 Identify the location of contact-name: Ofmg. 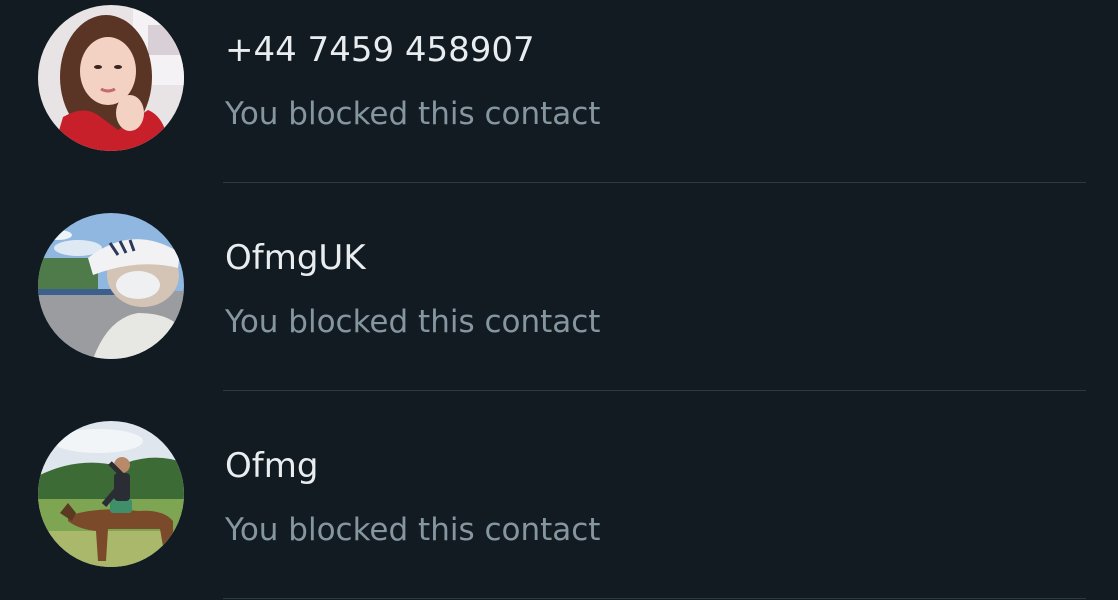
(272, 466).